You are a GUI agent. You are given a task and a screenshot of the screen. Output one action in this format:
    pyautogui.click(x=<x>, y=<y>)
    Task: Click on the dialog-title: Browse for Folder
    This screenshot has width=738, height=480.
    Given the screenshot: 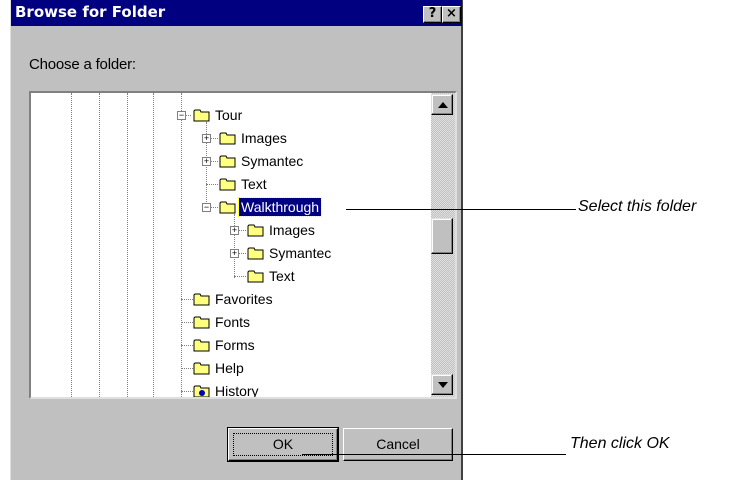 What is the action you would take?
    pyautogui.click(x=90, y=12)
    